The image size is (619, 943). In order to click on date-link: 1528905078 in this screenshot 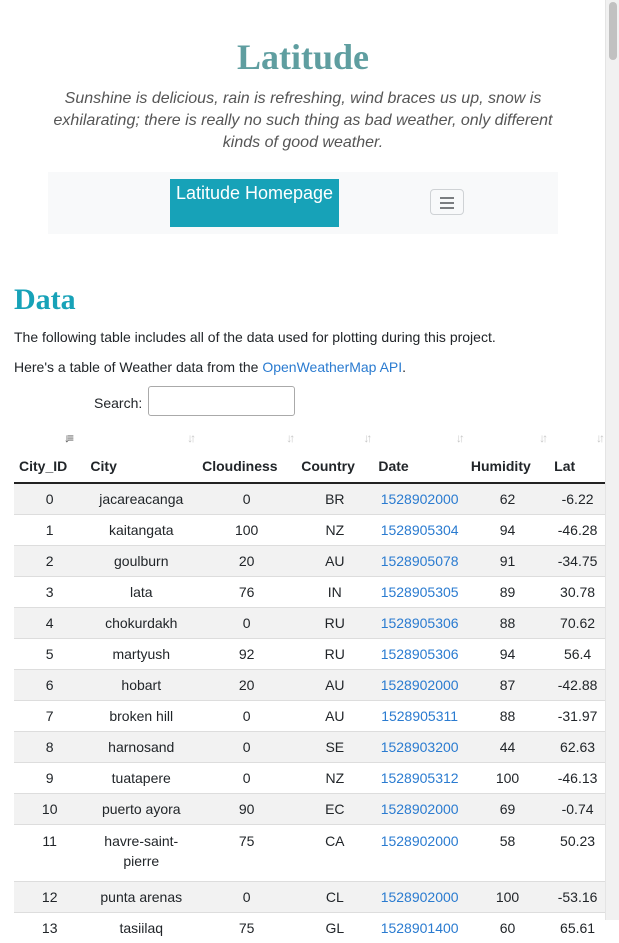, I will do `click(420, 561)`.